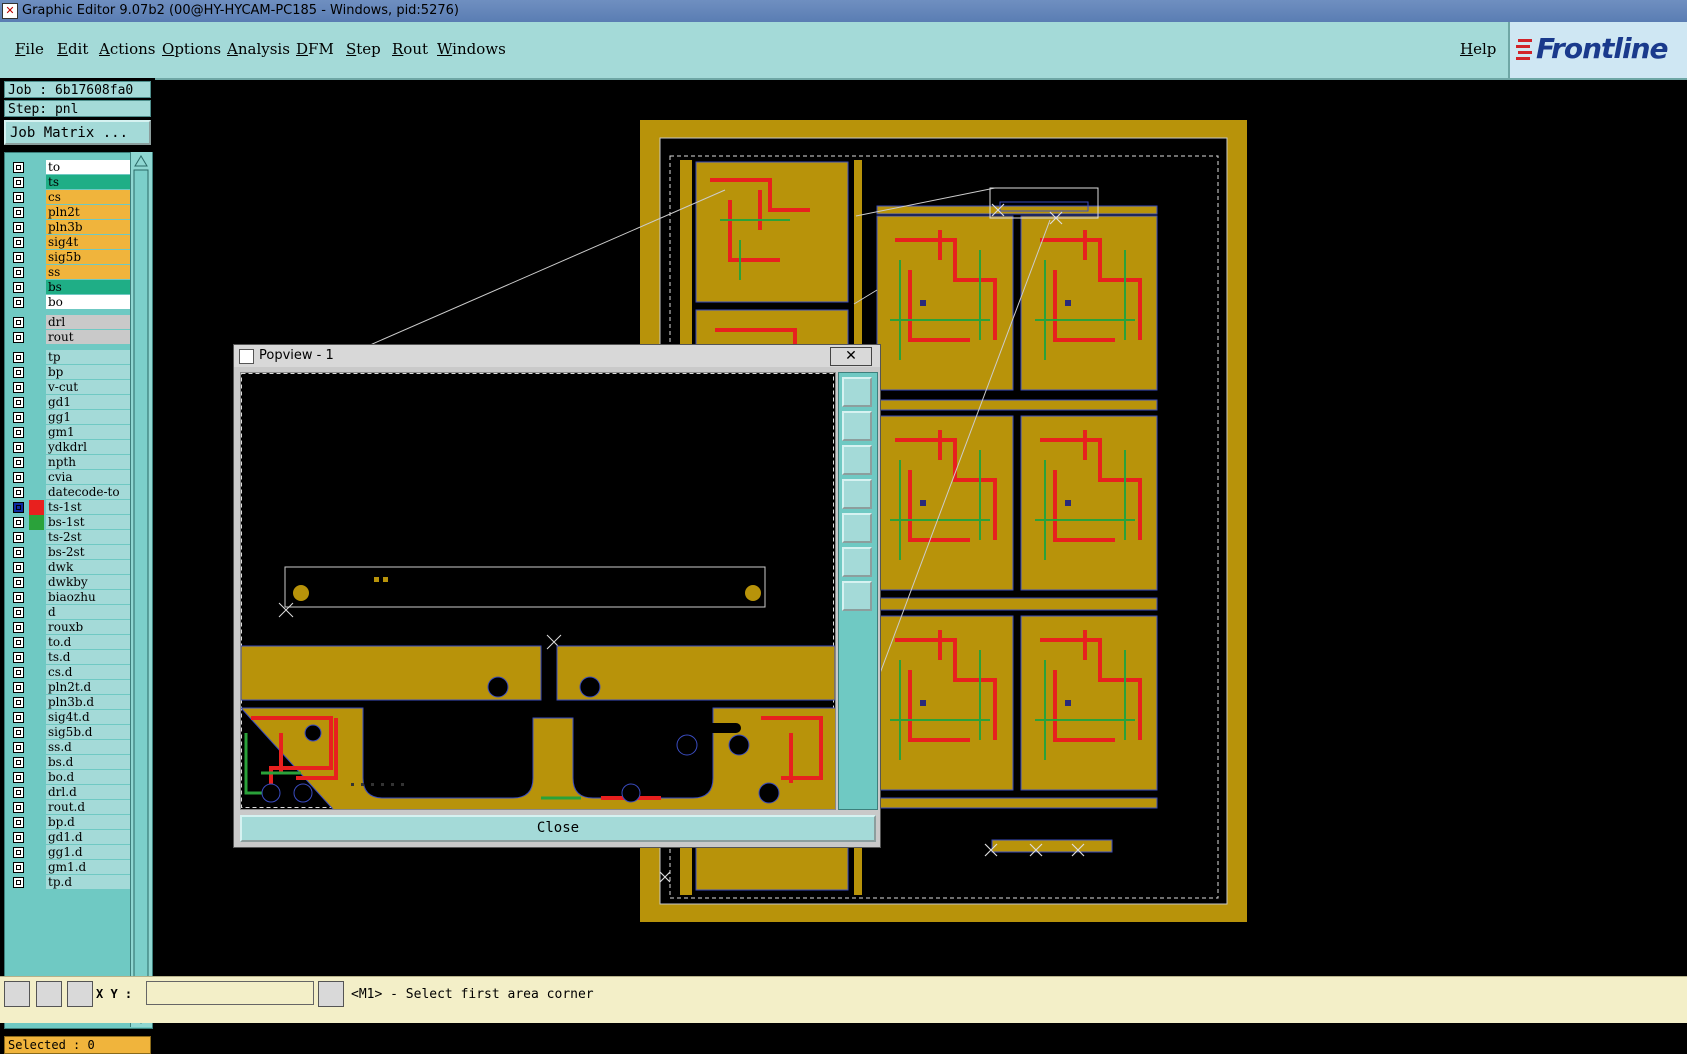 The height and width of the screenshot is (1054, 1687). Describe the element at coordinates (88, 567) in the screenshot. I see `layer-name: dwk` at that location.